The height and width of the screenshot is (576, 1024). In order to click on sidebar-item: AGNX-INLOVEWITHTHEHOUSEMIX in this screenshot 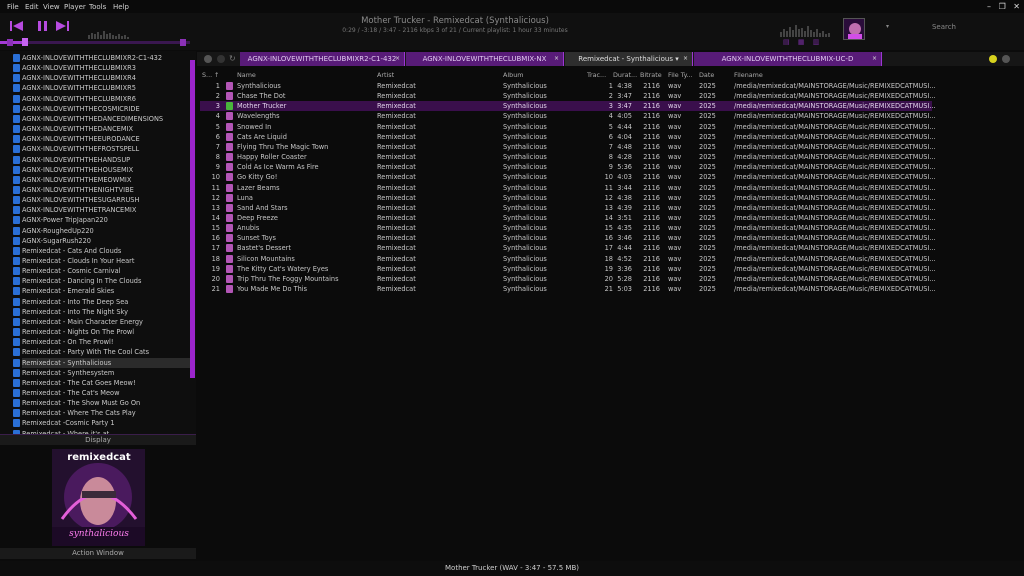, I will do `click(101, 170)`.